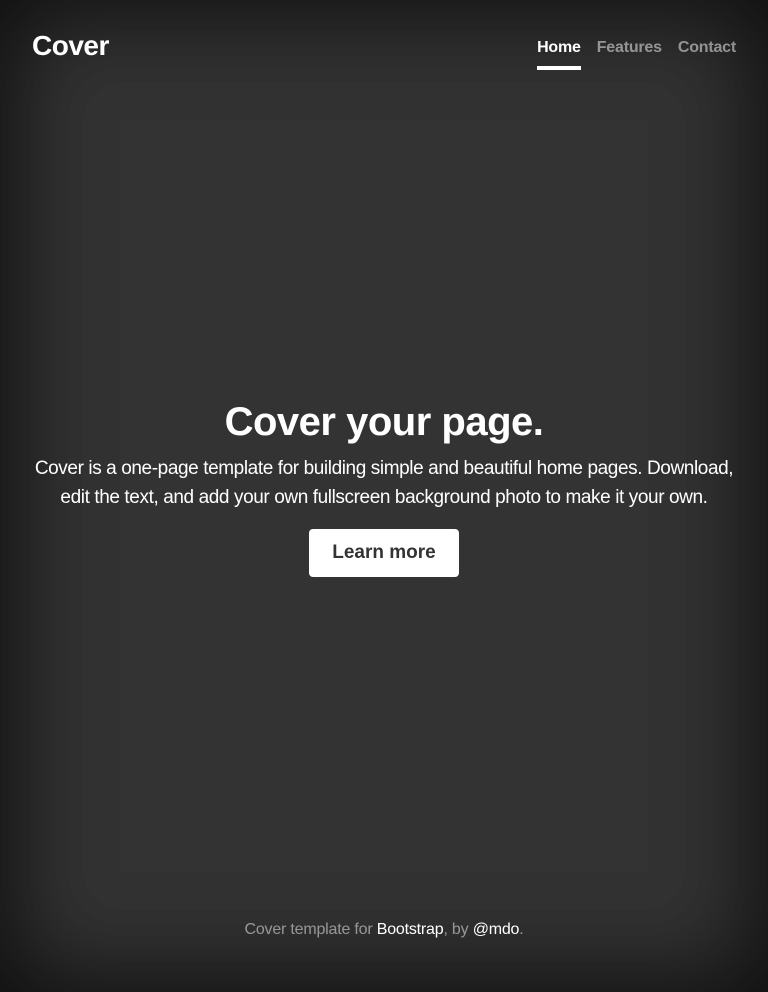 Image resolution: width=768 pixels, height=992 pixels. What do you see at coordinates (70, 46) in the screenshot?
I see `brand-logo: Cover` at bounding box center [70, 46].